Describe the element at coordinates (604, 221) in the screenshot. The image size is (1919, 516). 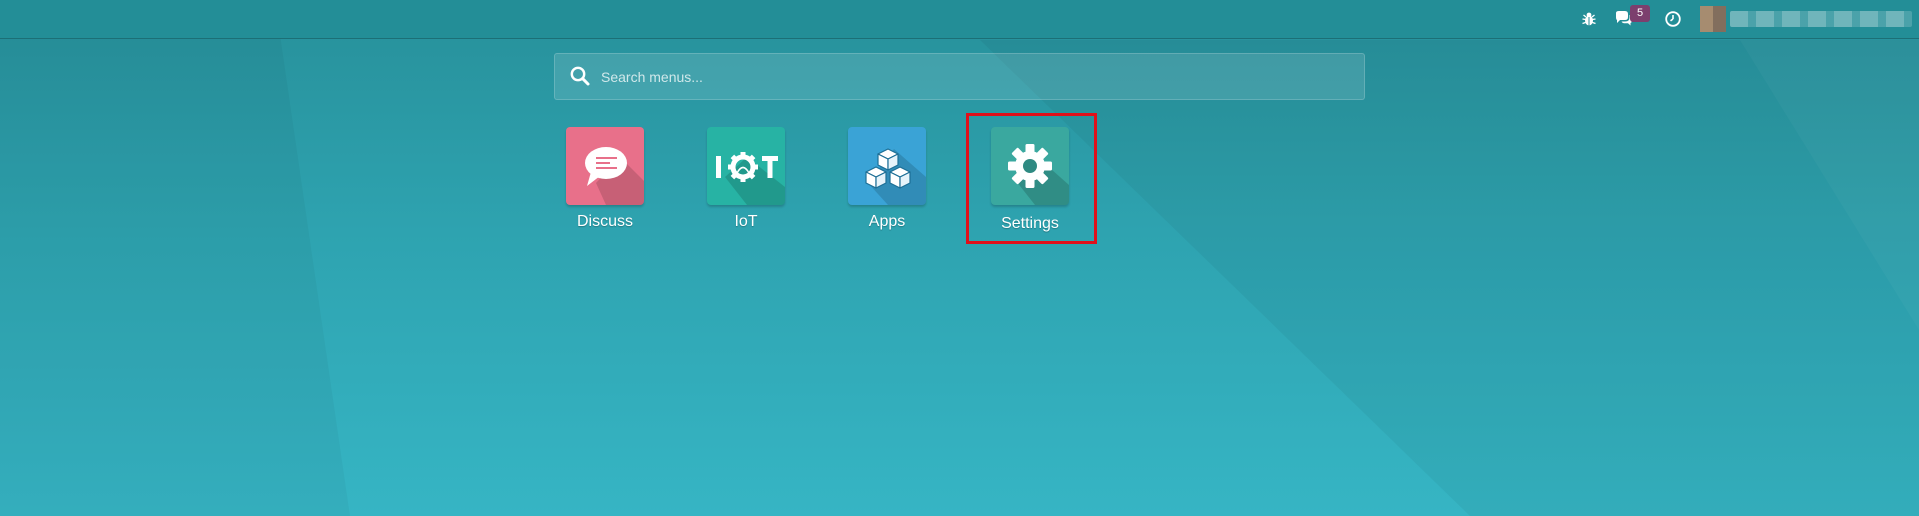
I see `app-label-discuss: Discuss` at that location.